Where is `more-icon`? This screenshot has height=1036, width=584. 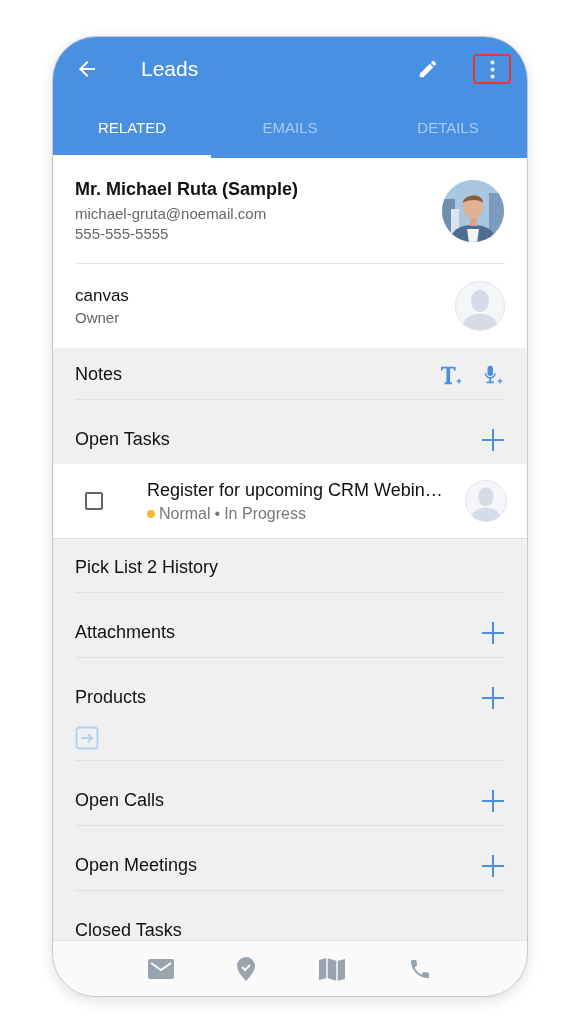
more-icon is located at coordinates (492, 69).